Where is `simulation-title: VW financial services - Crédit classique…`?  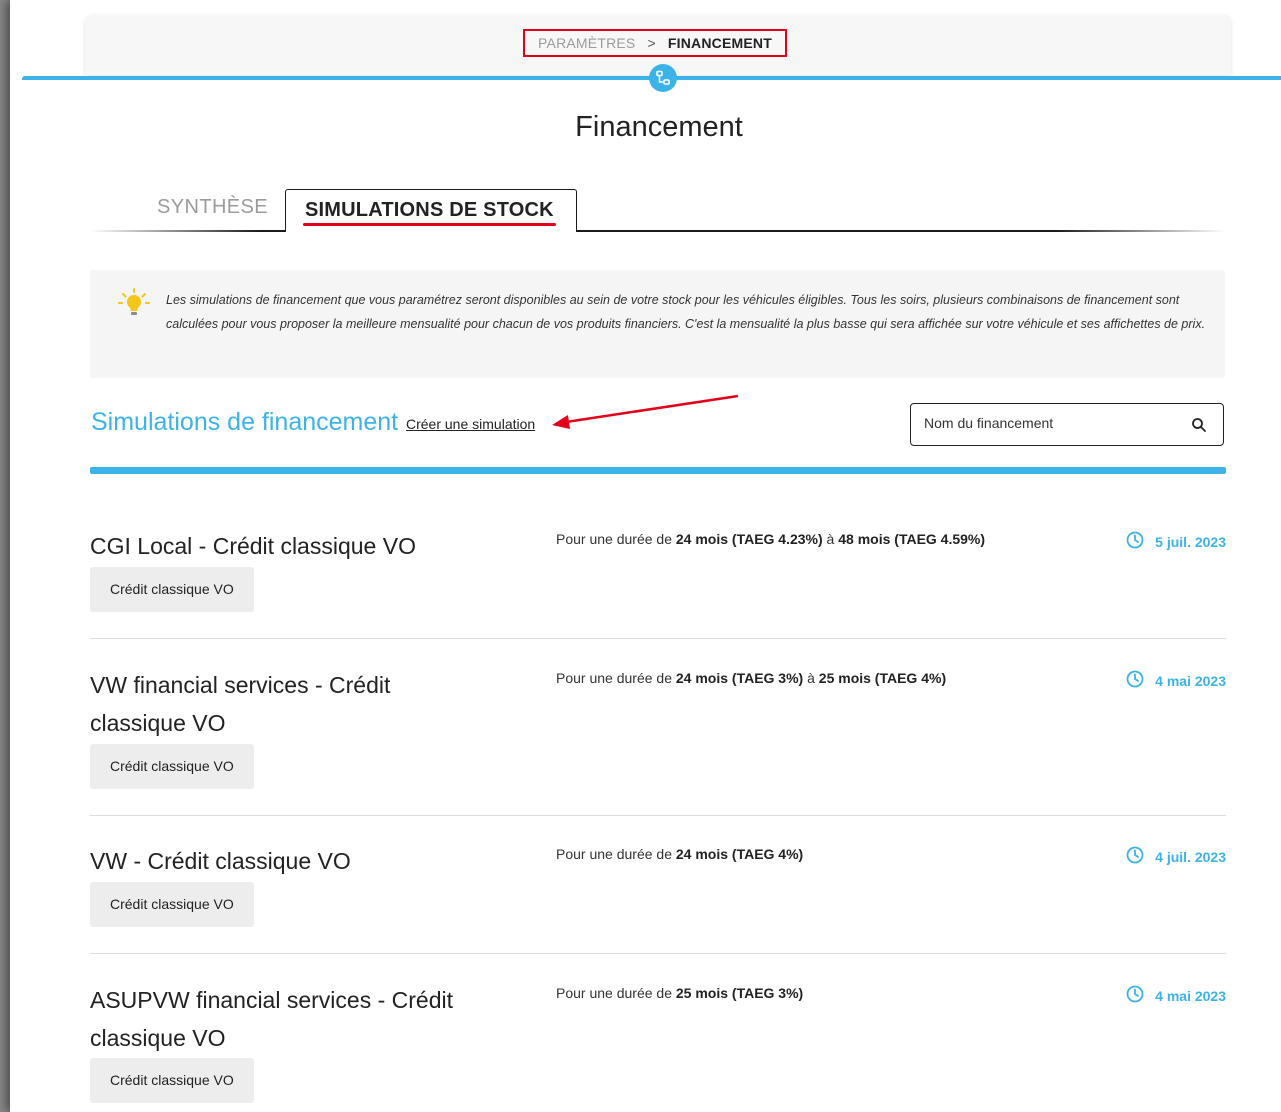
simulation-title: VW financial services - Crédit classique… is located at coordinates (240, 704).